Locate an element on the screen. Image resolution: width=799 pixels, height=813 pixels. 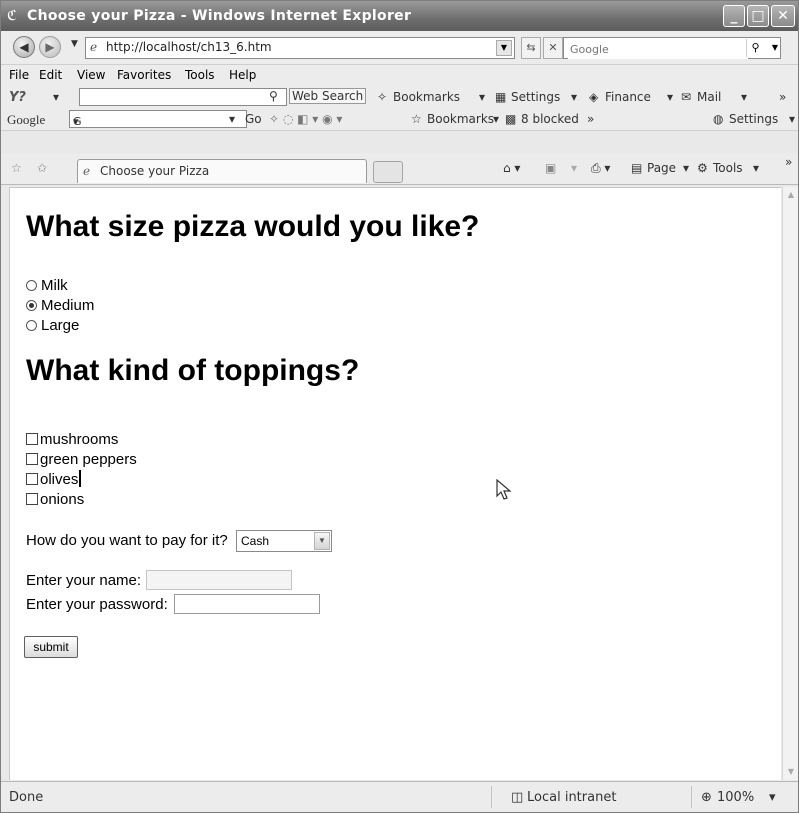
google-settings-button: Settings is located at coordinates (753, 119).